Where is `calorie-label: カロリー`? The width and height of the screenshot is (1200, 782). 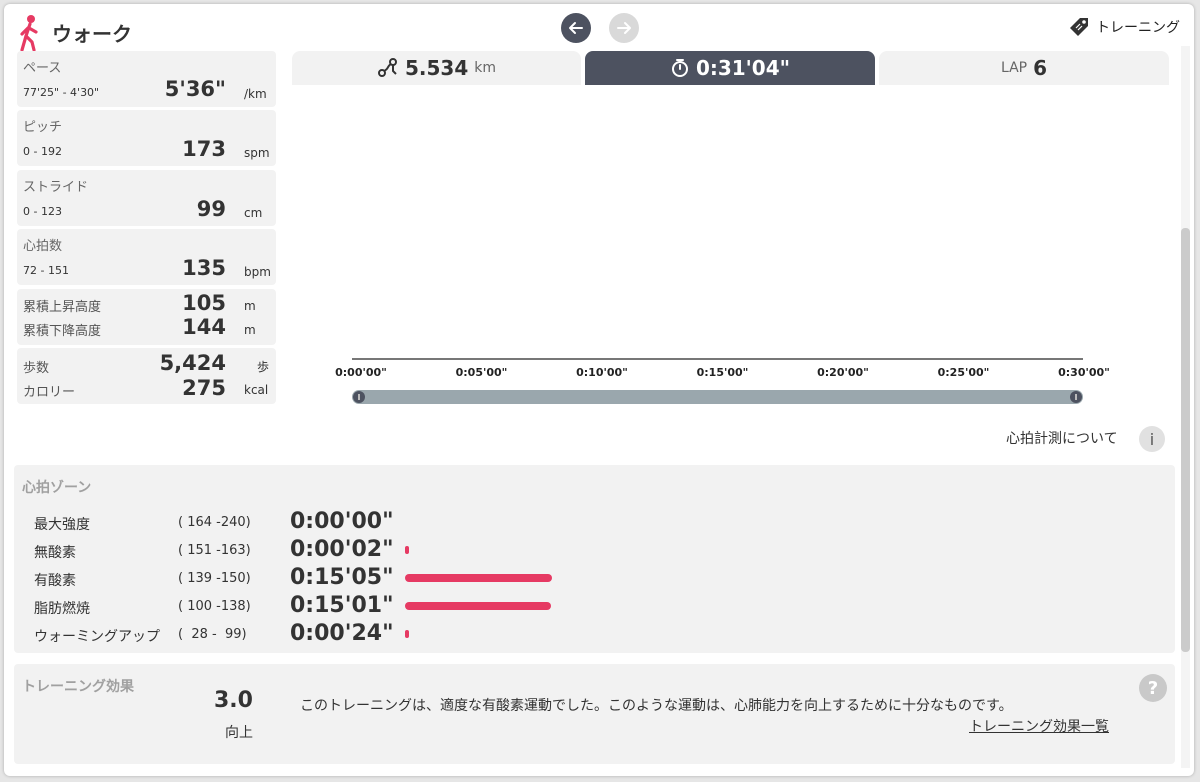 calorie-label: カロリー is located at coordinates (49, 392).